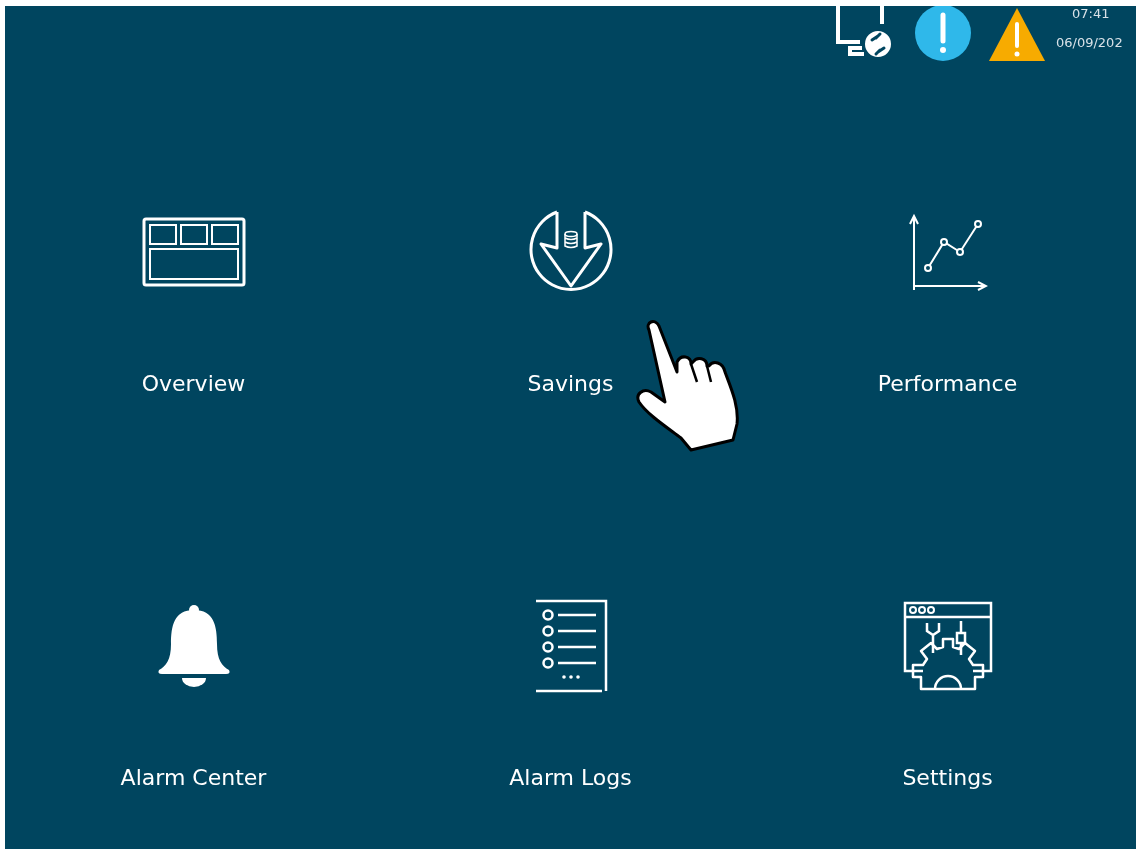 The width and height of the screenshot is (1136, 849). What do you see at coordinates (947, 252) in the screenshot?
I see `line-chart-icon` at bounding box center [947, 252].